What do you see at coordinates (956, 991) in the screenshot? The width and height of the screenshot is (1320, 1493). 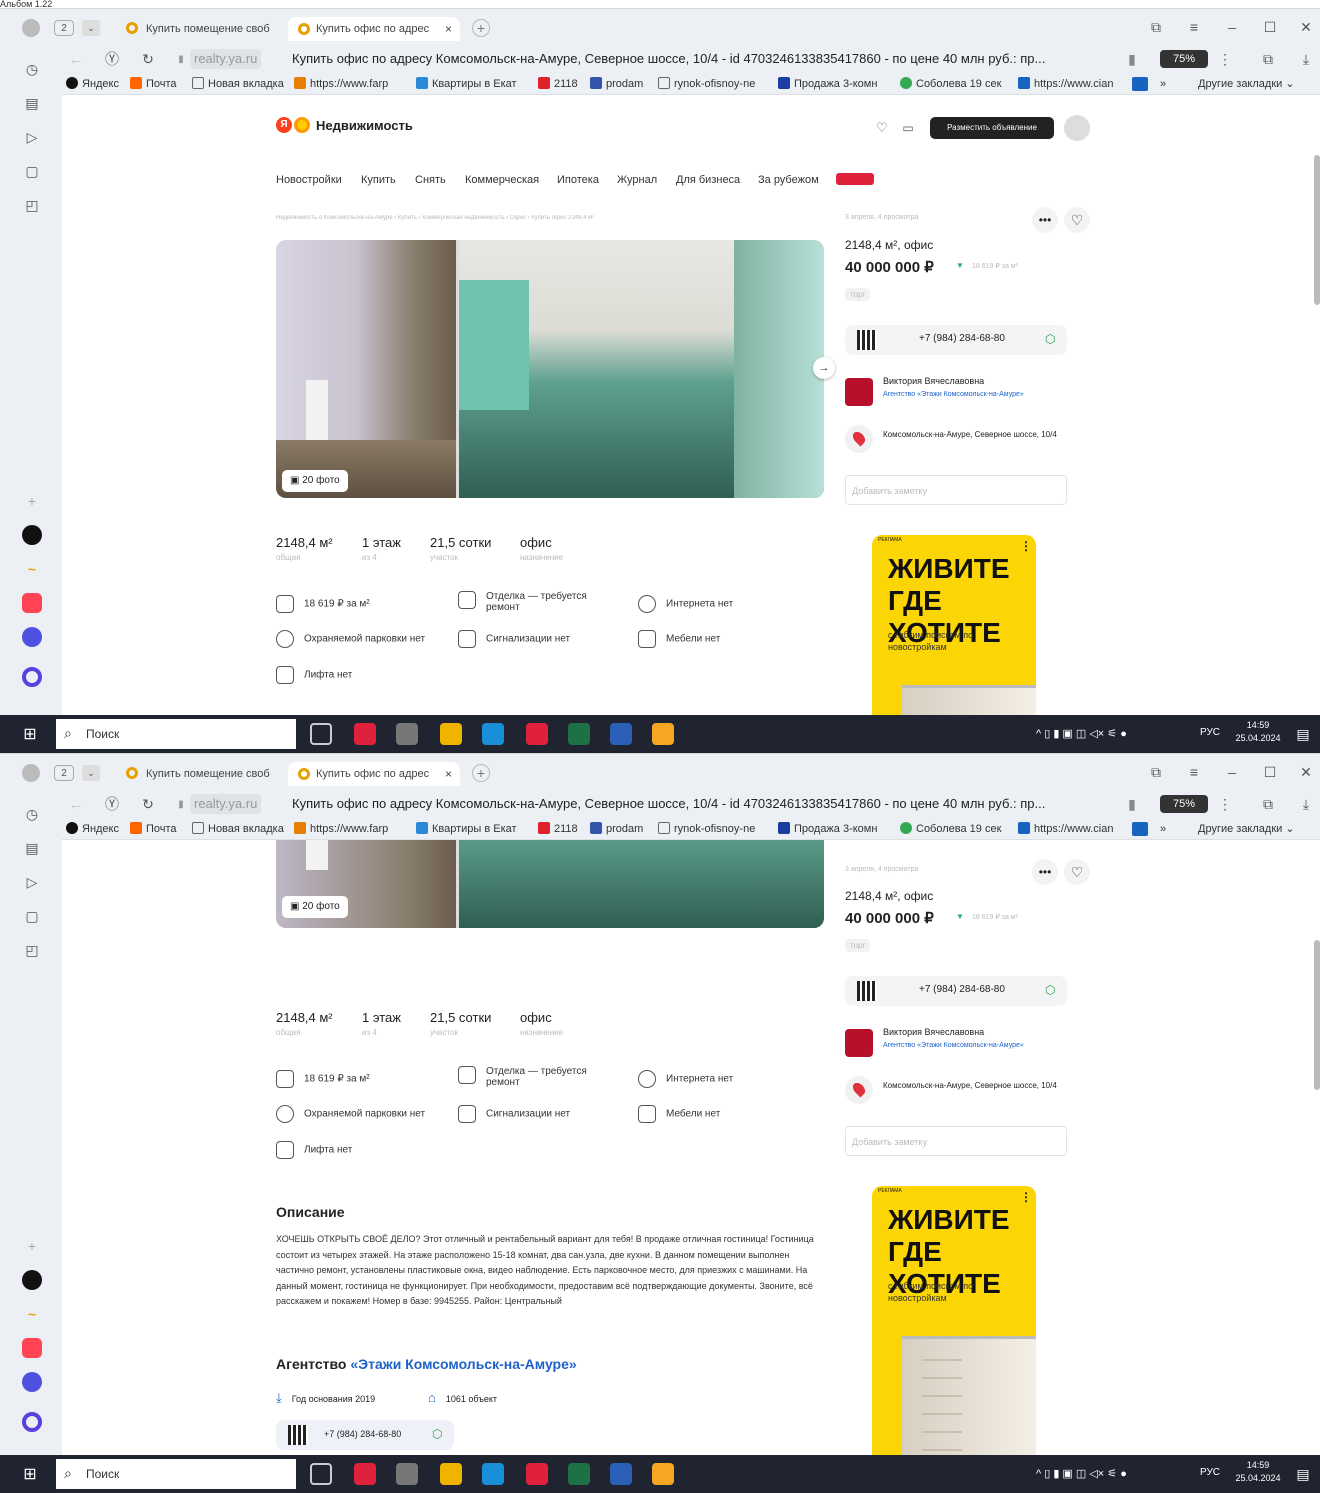 I see `phone-block: +7 (984) 284-68-80 ⬡` at bounding box center [956, 991].